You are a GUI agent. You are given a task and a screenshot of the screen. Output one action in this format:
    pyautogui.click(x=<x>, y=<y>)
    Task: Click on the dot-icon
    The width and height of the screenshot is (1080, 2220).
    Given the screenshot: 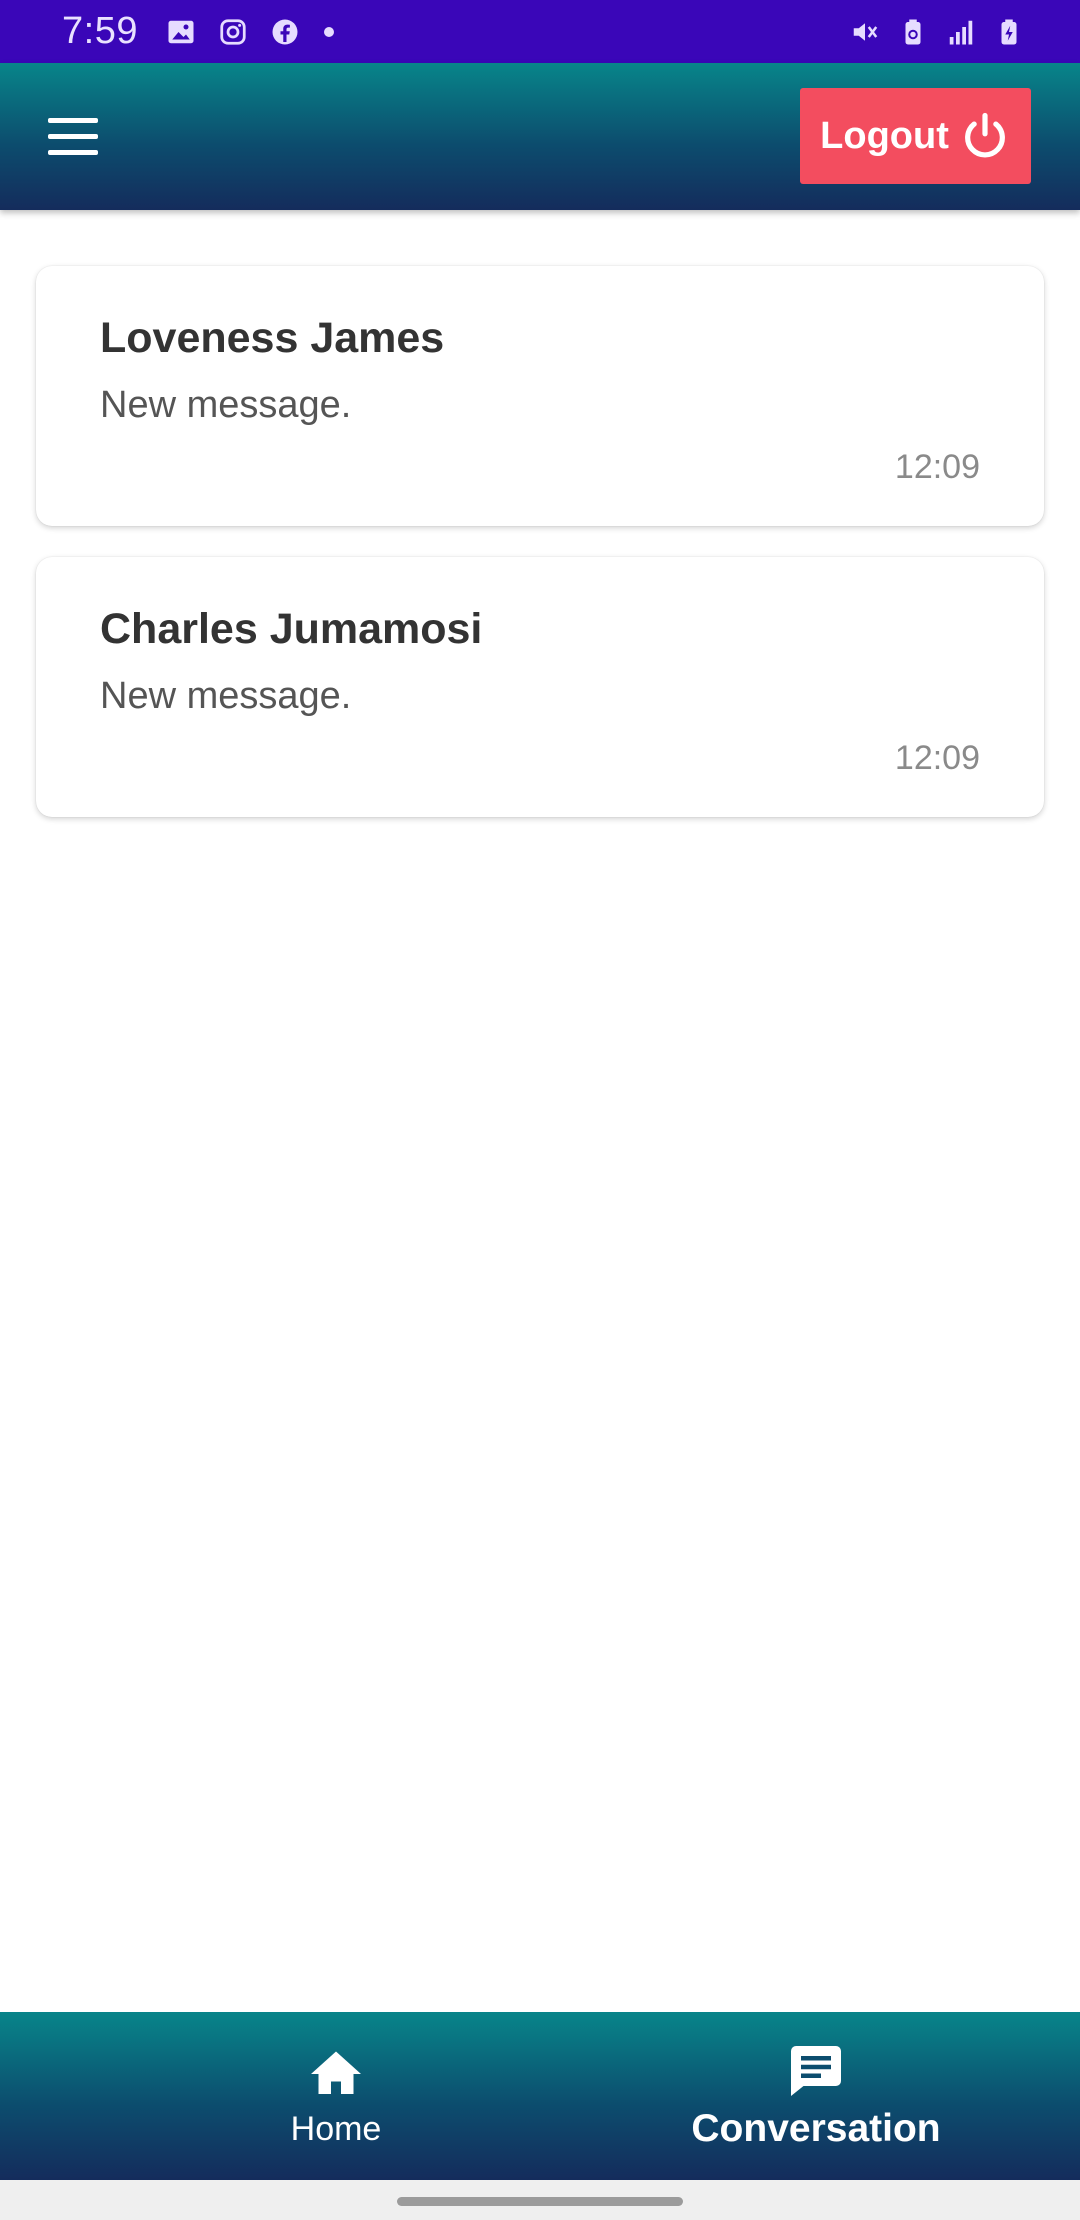 What is the action you would take?
    pyautogui.click(x=329, y=32)
    